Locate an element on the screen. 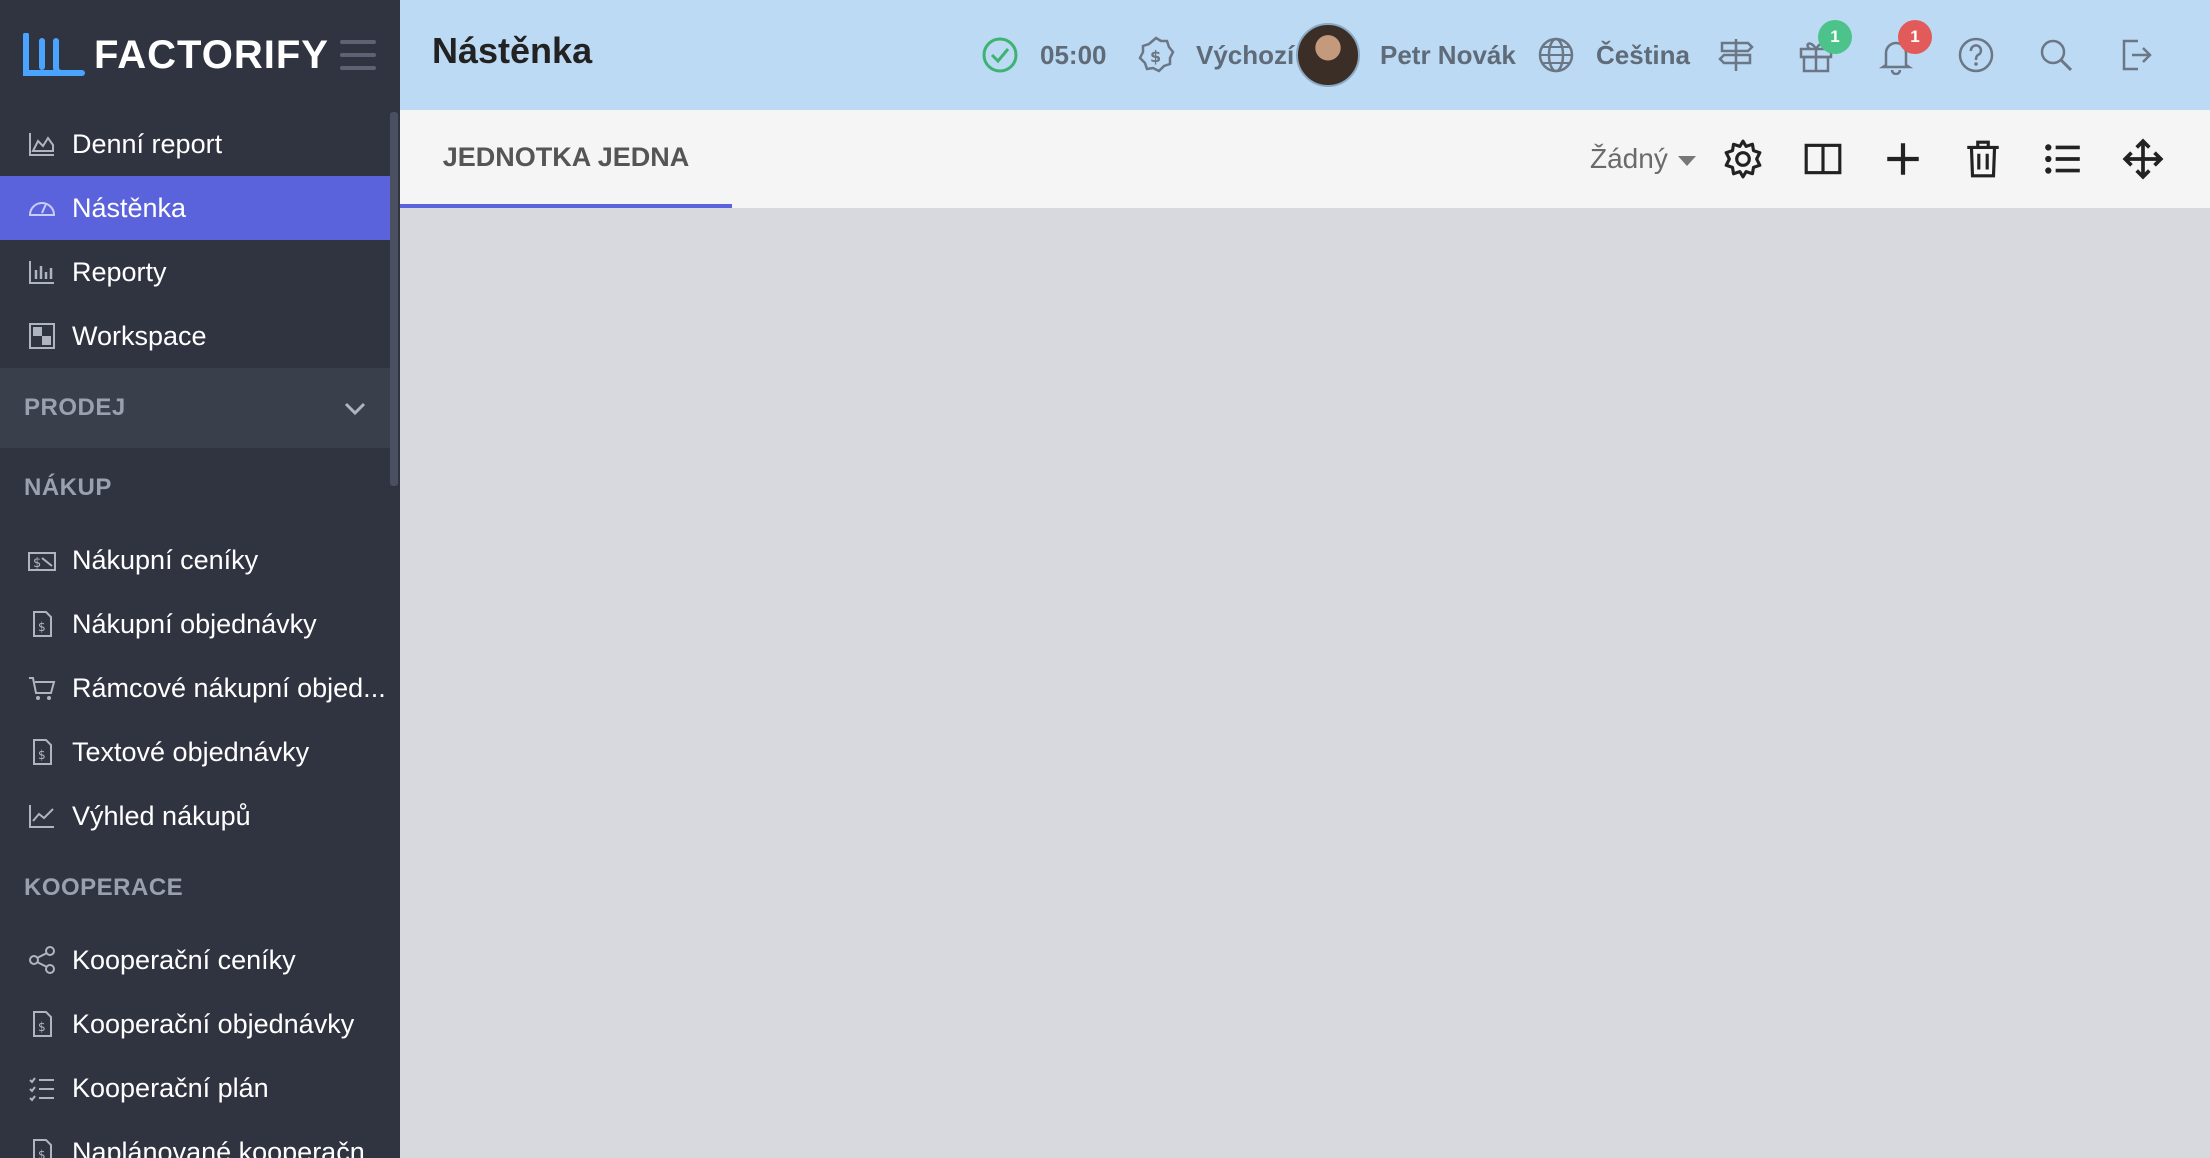 Image resolution: width=2210 pixels, height=1158 pixels. move-button is located at coordinates (2143, 159).